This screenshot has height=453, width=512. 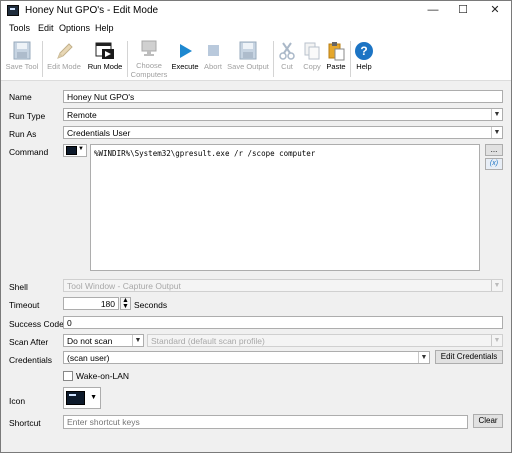 What do you see at coordinates (92, 10) in the screenshot?
I see `window-title: Honey Nut GPO's - Edit Mode` at bounding box center [92, 10].